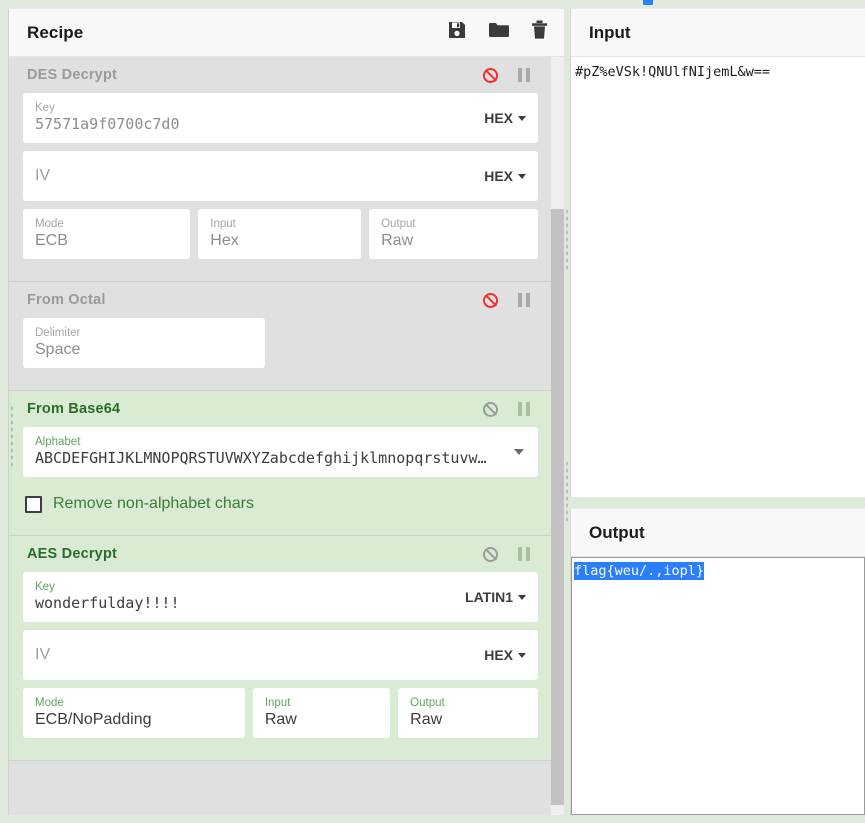 The height and width of the screenshot is (823, 865). I want to click on delimiter-label: Delimiter, so click(58, 333).